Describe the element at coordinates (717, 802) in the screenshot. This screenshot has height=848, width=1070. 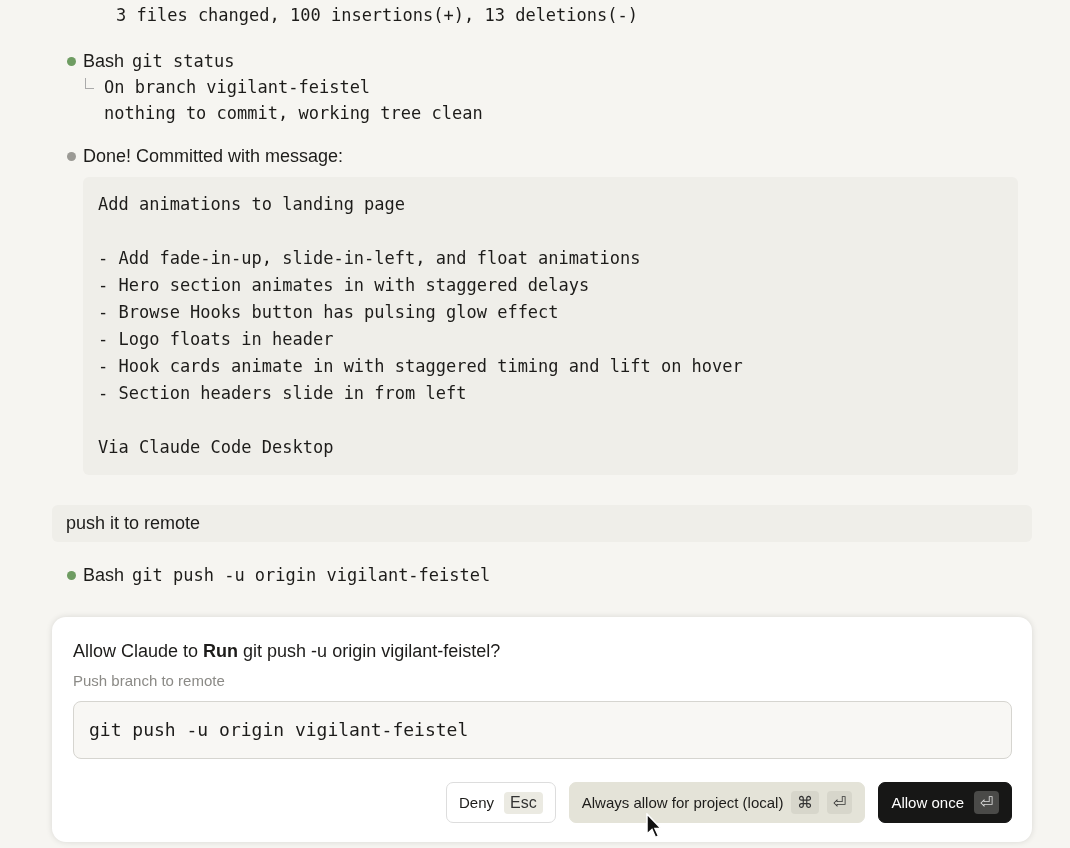
I see `always-allow-button: Always allow for project (local) ⌘ ⏎` at that location.